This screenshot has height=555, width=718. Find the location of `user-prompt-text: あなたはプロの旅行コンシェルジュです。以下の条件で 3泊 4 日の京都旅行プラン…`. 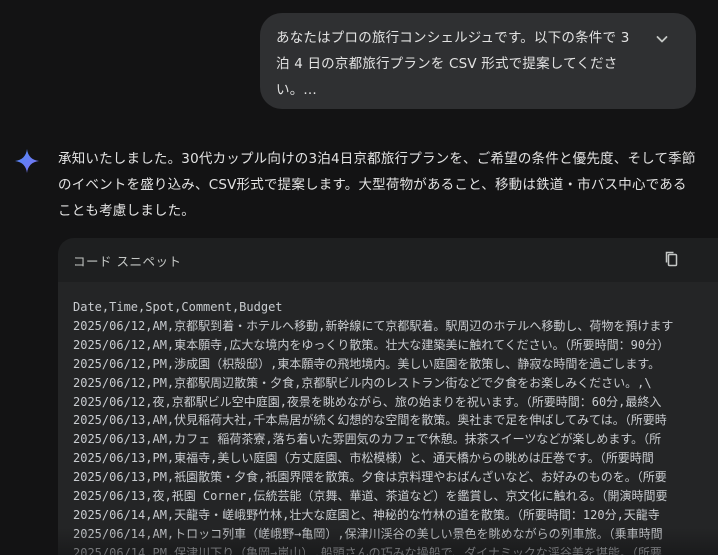

user-prompt-text: あなたはプロの旅行コンシェルジュです。以下の条件で 3泊 4 日の京都旅行プラン… is located at coordinates (453, 64).